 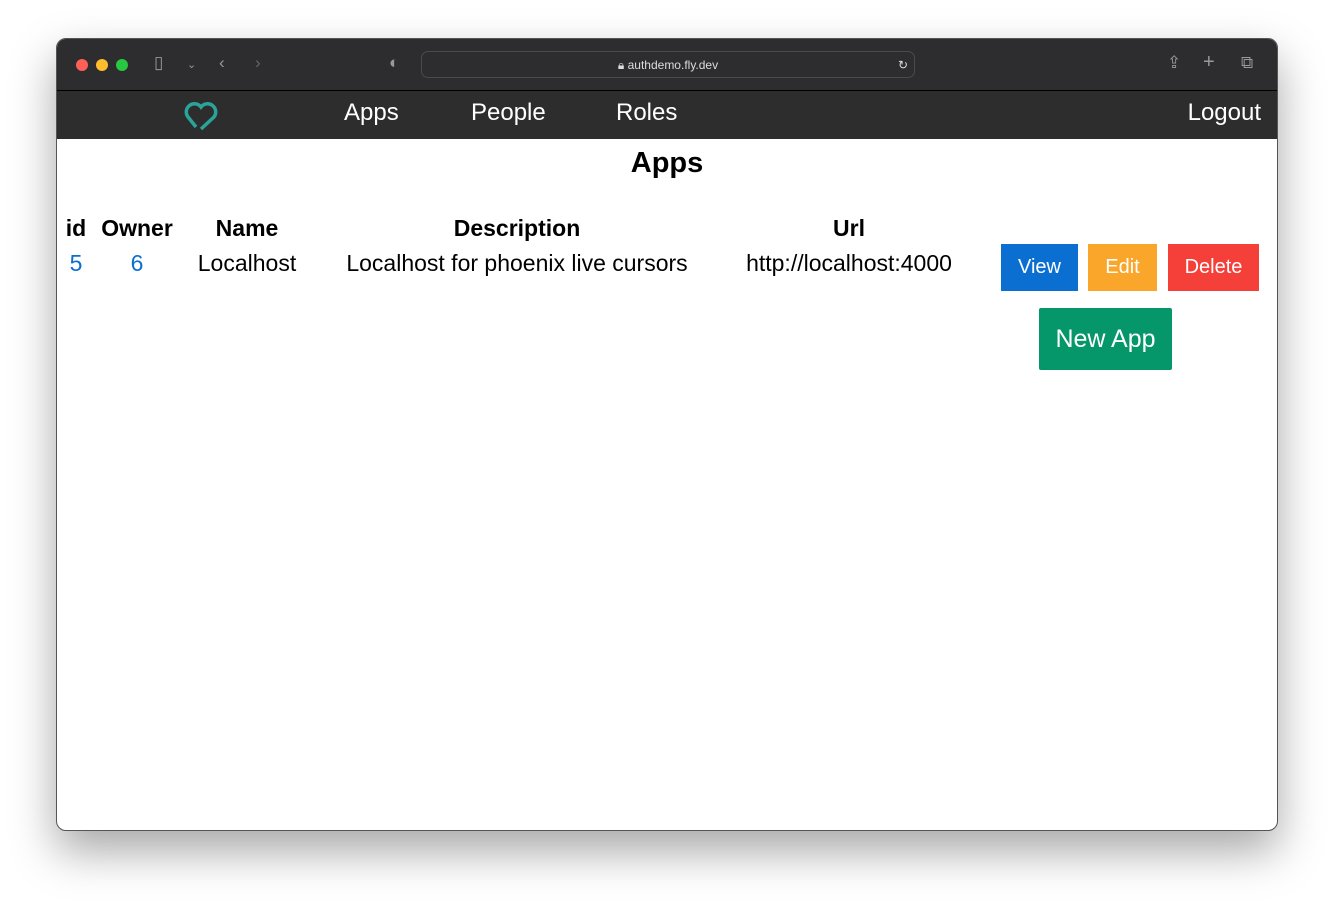 I want to click on maximize-window-button, so click(x=122, y=65).